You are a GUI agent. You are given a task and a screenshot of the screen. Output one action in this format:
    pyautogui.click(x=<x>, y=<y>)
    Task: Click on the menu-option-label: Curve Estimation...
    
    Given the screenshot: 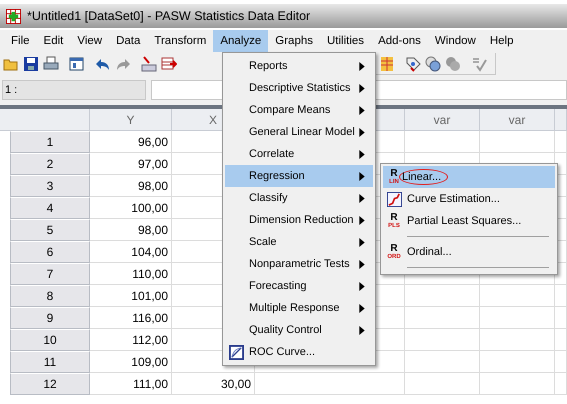 What is the action you would take?
    pyautogui.click(x=453, y=199)
    